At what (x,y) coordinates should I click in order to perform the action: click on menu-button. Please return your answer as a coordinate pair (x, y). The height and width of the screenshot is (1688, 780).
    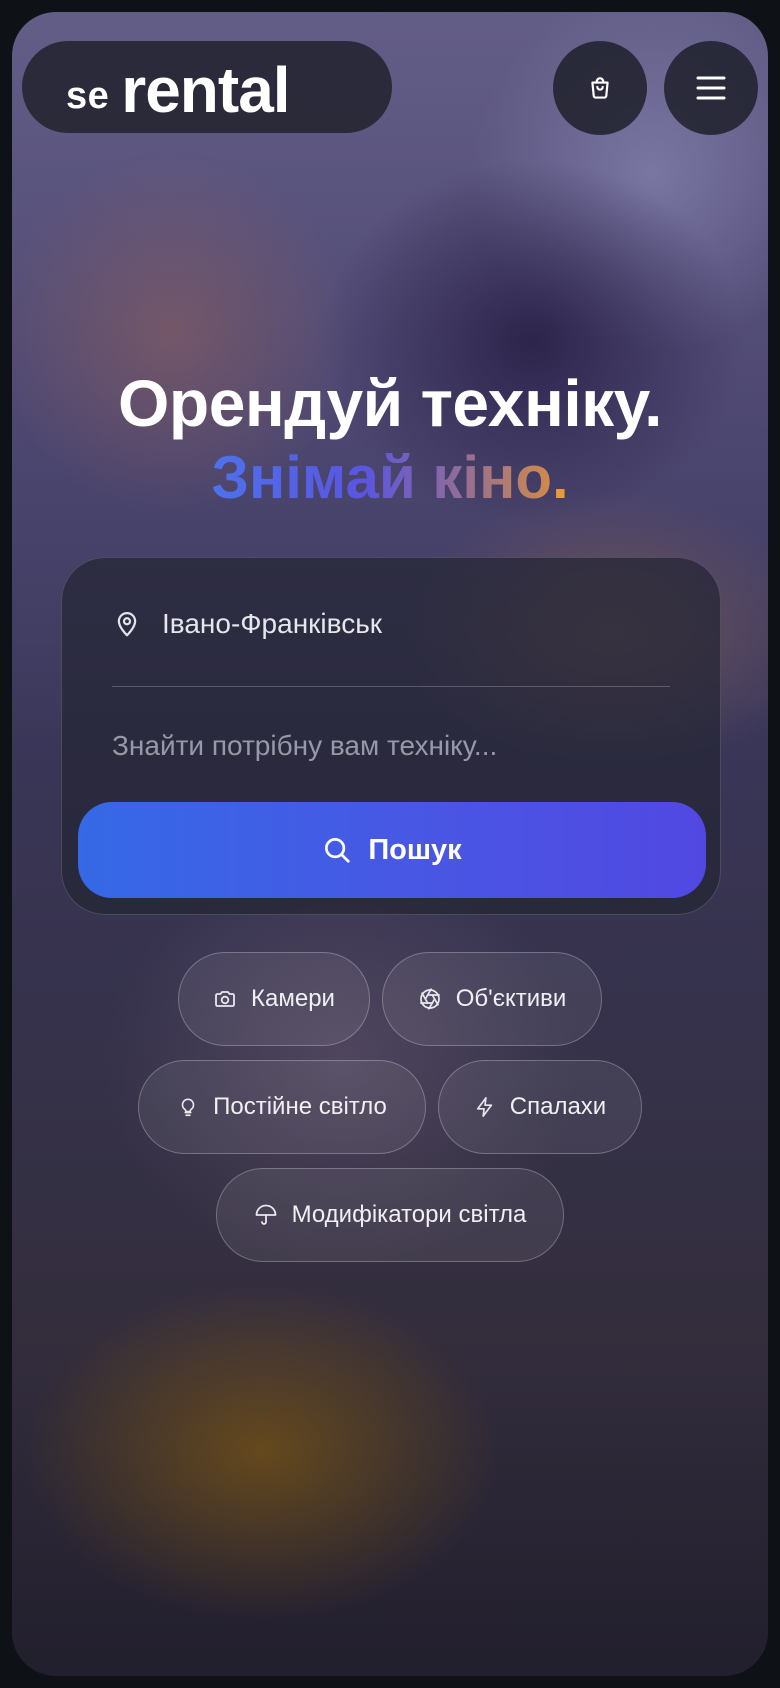
    Looking at the image, I should click on (711, 88).